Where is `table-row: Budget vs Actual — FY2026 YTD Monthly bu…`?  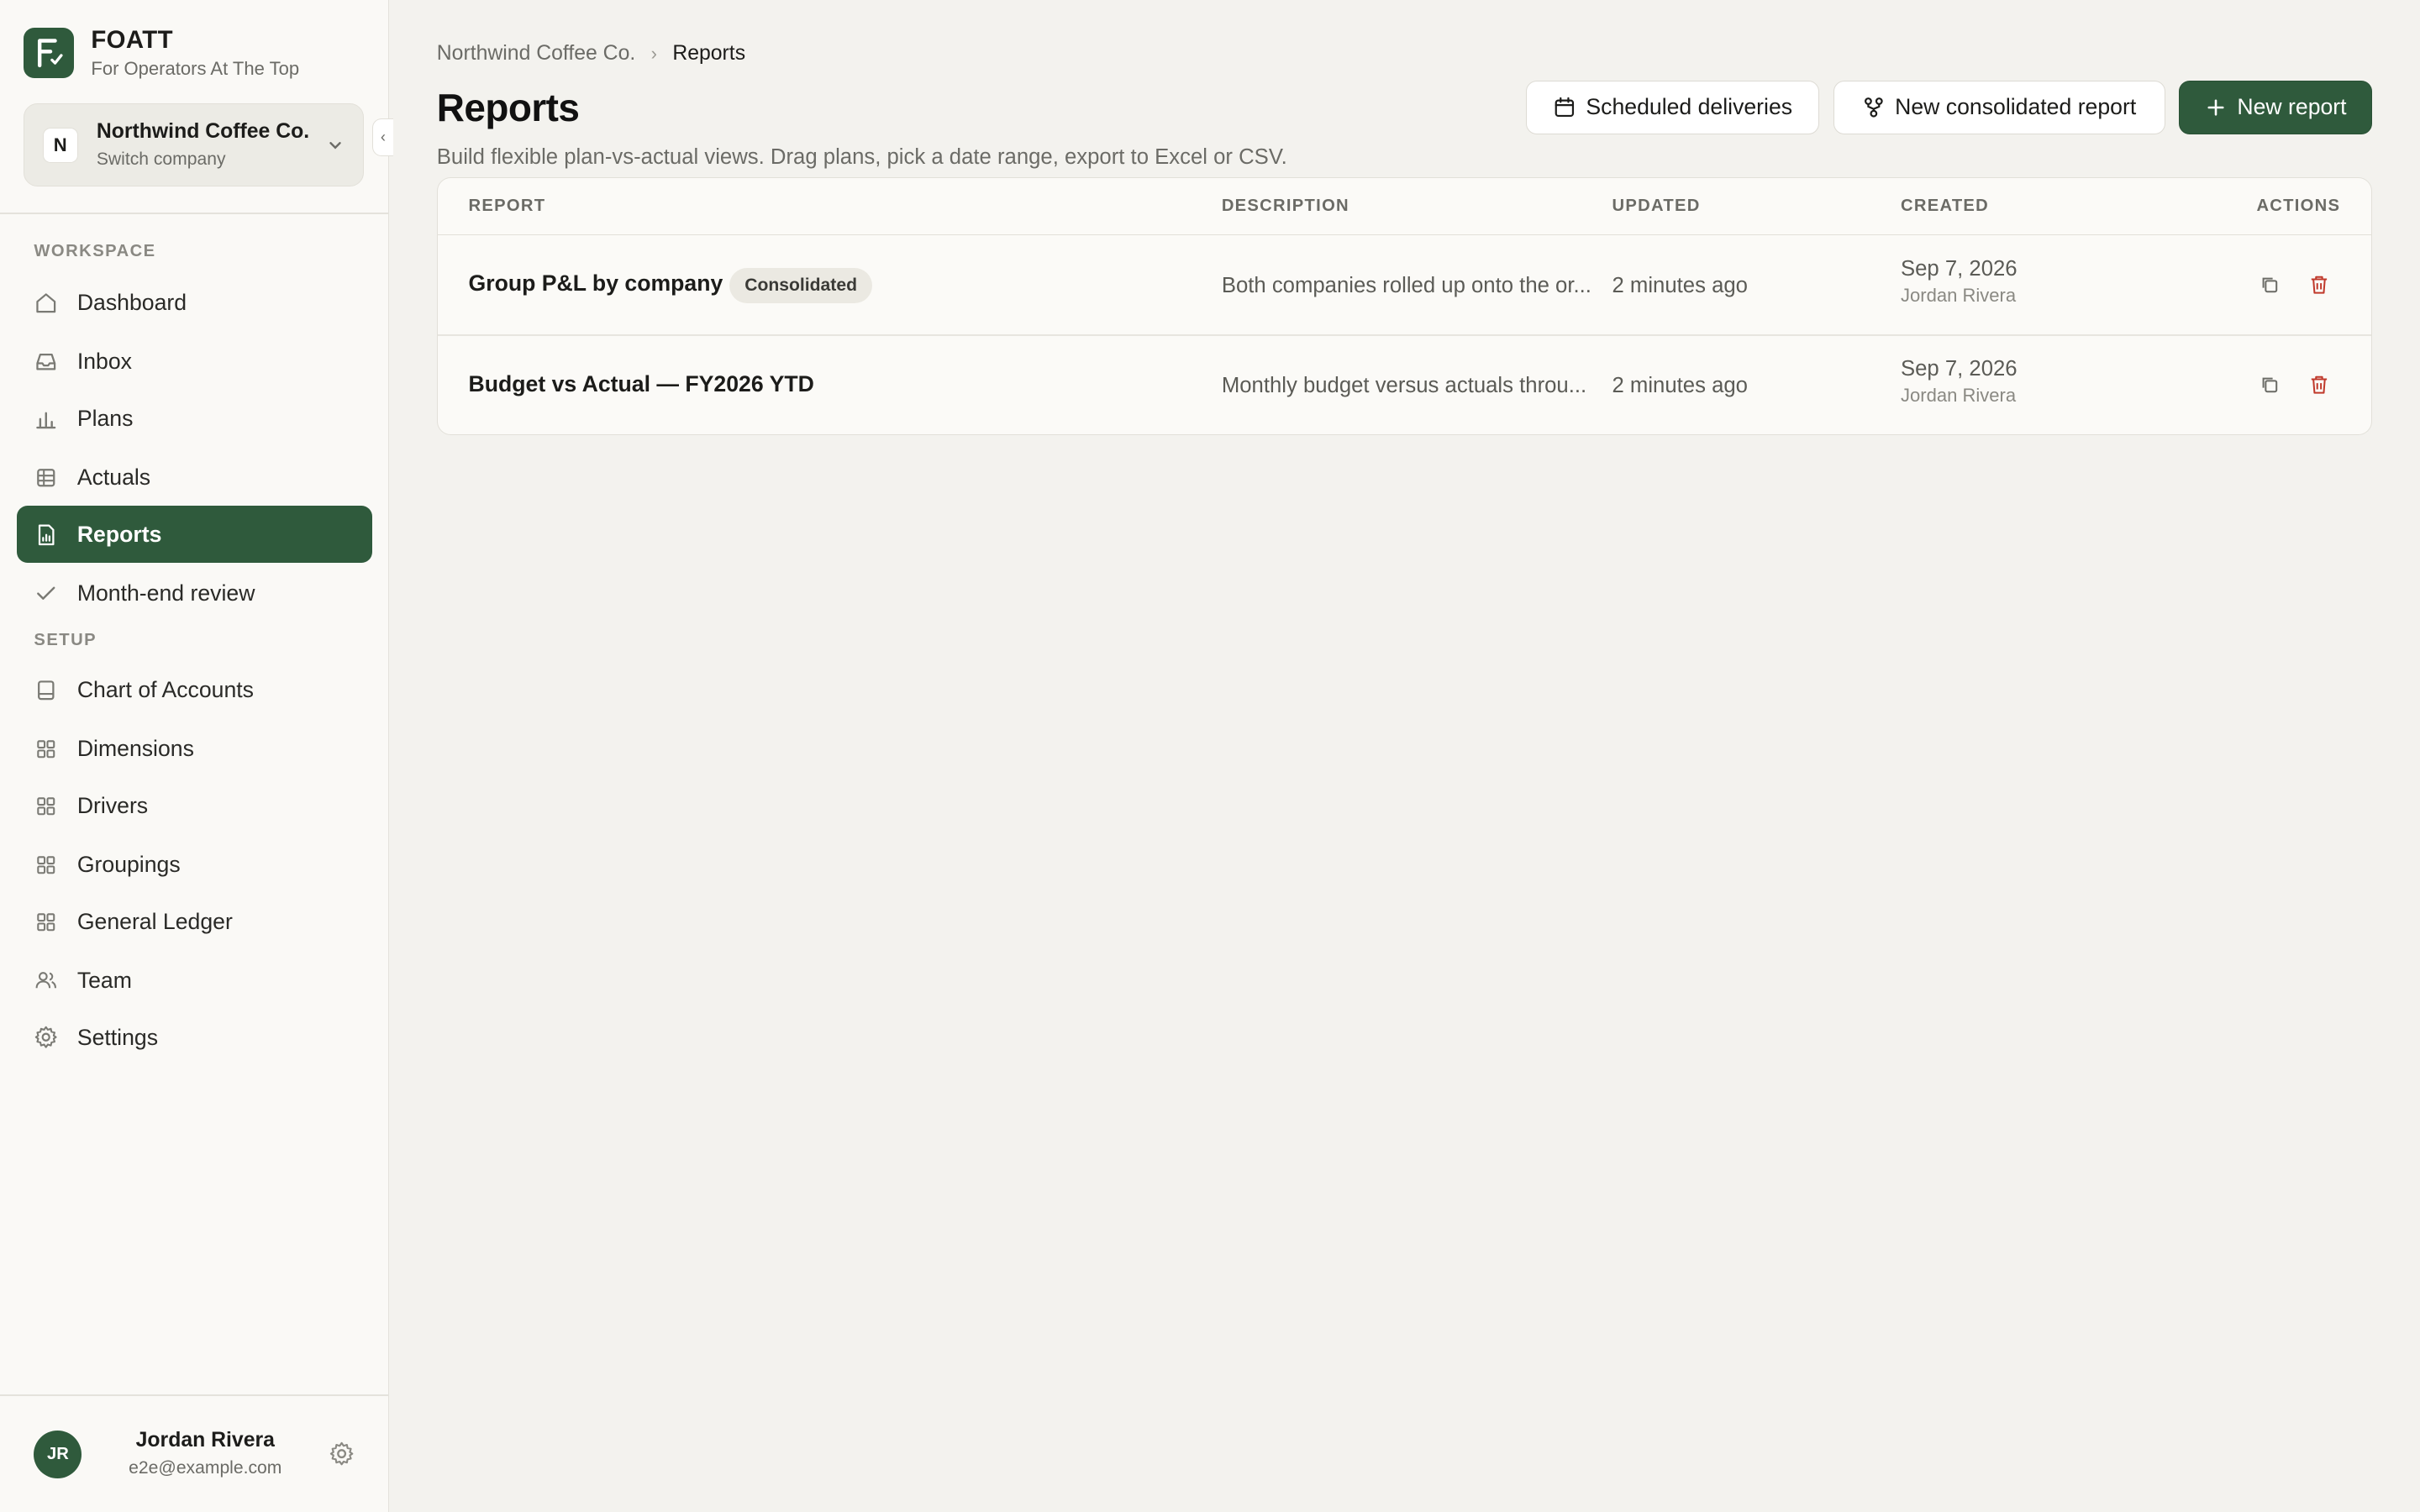
table-row: Budget vs Actual — FY2026 YTD Monthly bu… is located at coordinates (1405, 385).